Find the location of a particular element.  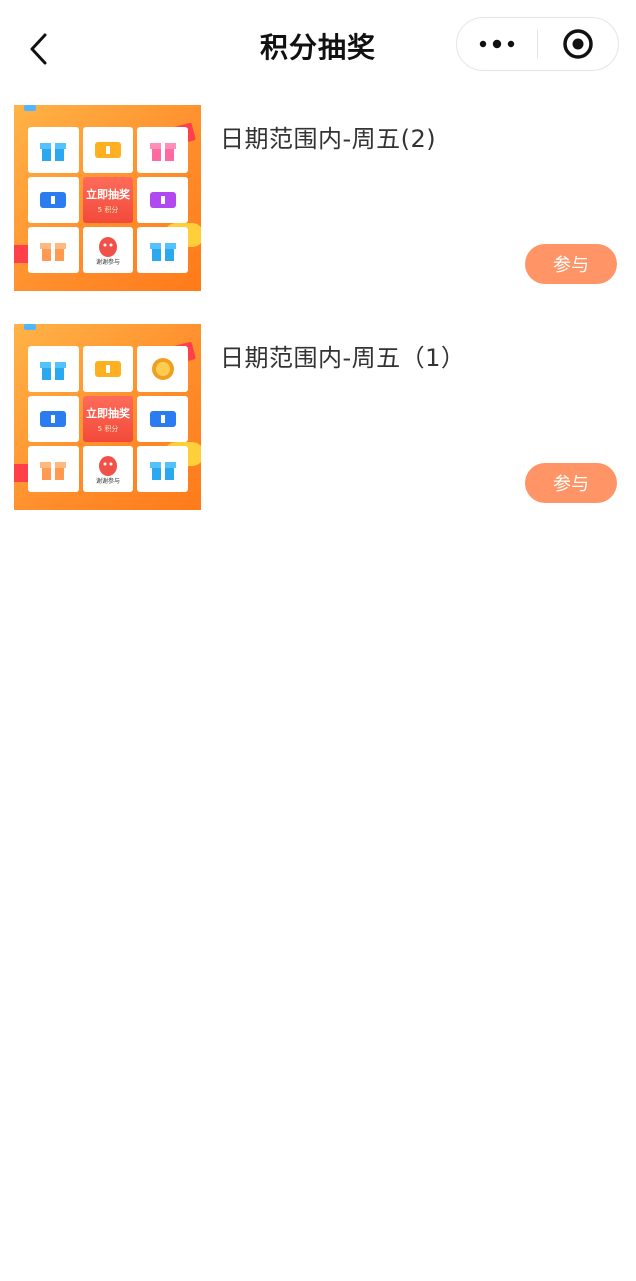

menu-capsule is located at coordinates (537, 44).